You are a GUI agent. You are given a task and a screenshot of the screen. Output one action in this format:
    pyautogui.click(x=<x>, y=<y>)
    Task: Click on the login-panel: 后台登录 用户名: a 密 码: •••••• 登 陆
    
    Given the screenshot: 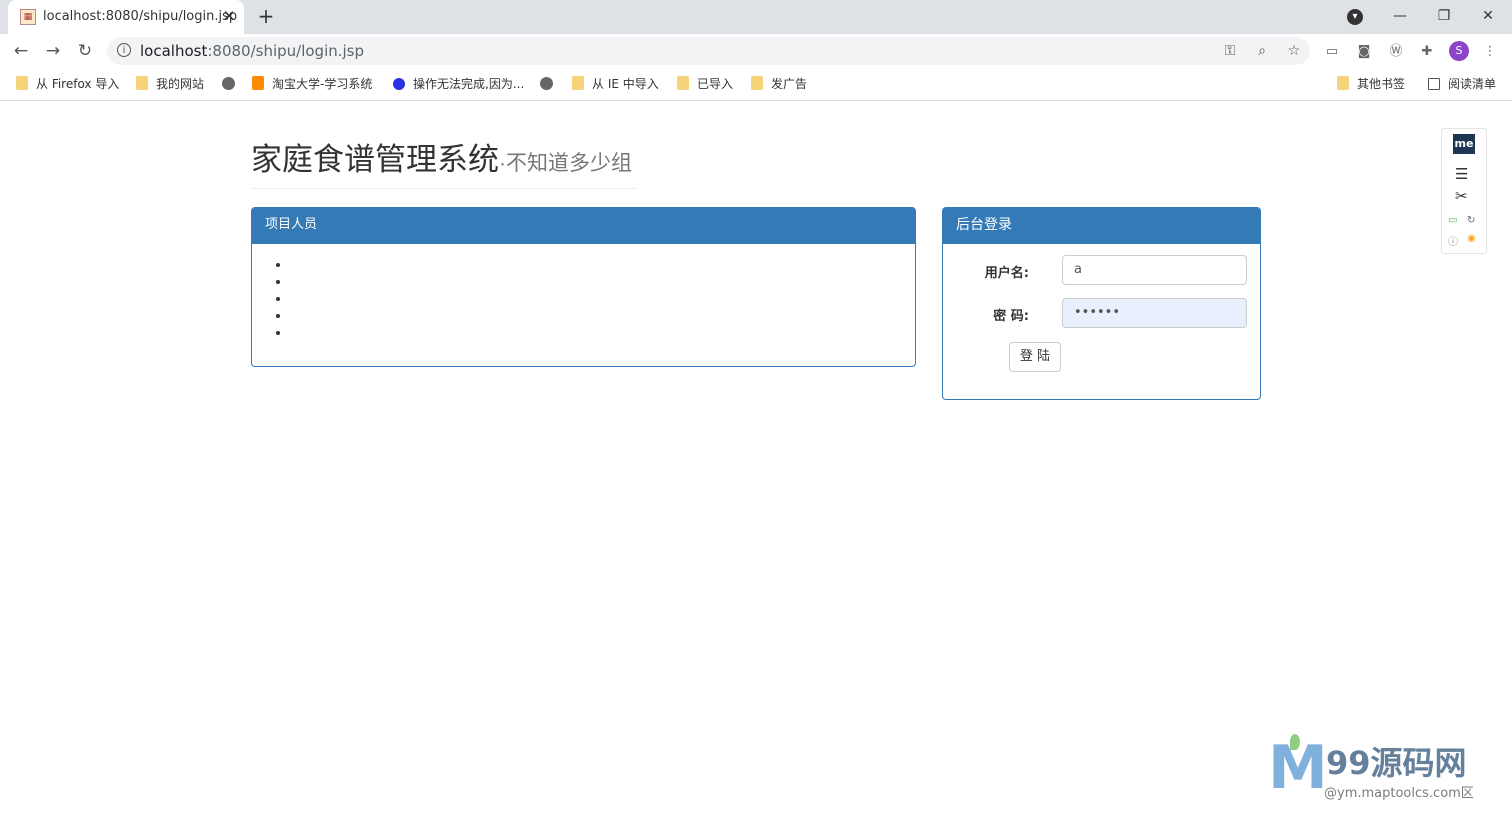 What is the action you would take?
    pyautogui.click(x=1101, y=303)
    